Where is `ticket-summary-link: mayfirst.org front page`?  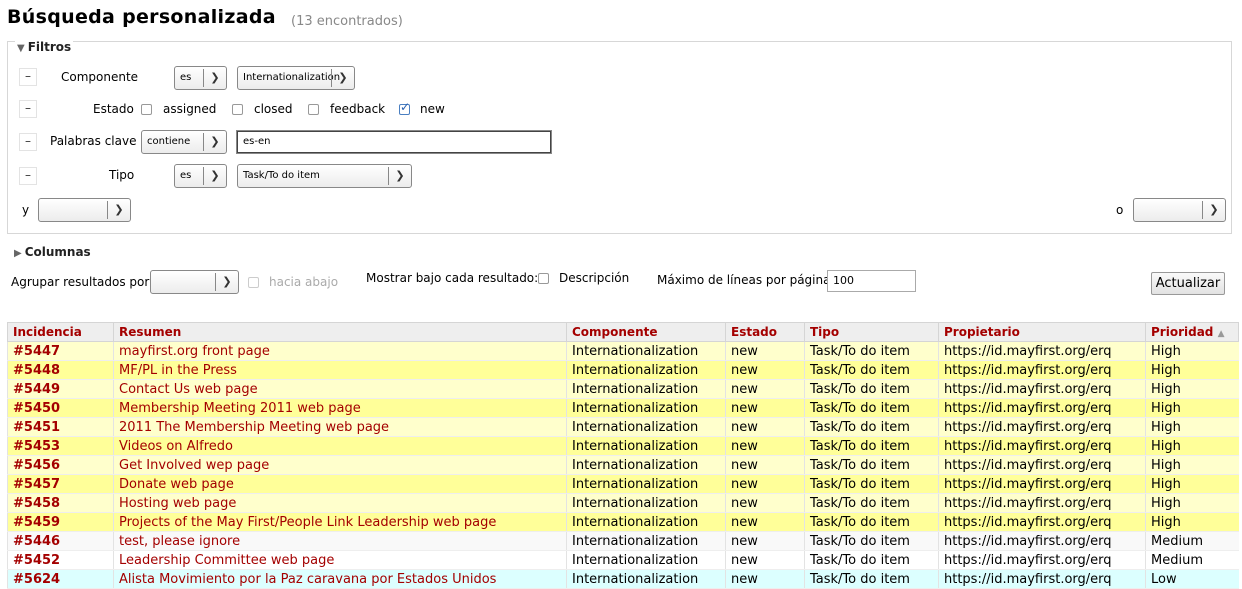 ticket-summary-link: mayfirst.org front page is located at coordinates (340, 351).